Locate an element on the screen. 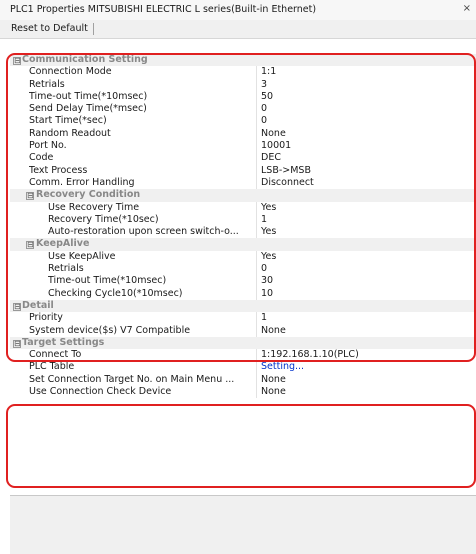 This screenshot has width=476, height=554. property-value: 1:192.168.1.10(PLC) is located at coordinates (310, 355).